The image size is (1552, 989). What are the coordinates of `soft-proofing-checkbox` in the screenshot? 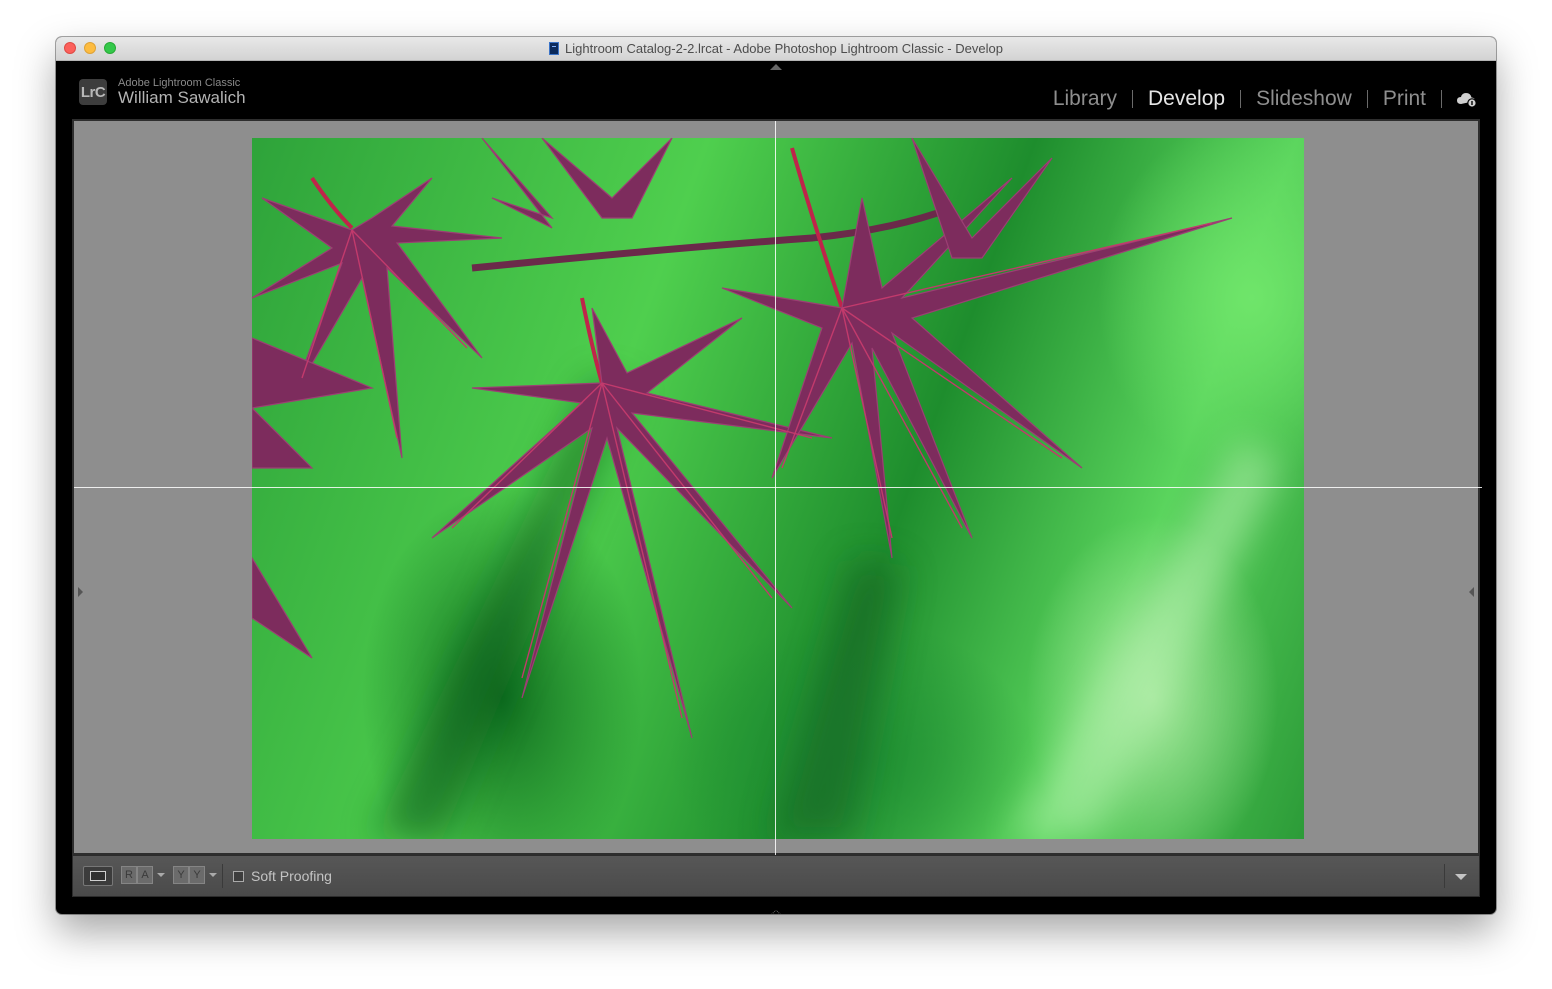 It's located at (238, 876).